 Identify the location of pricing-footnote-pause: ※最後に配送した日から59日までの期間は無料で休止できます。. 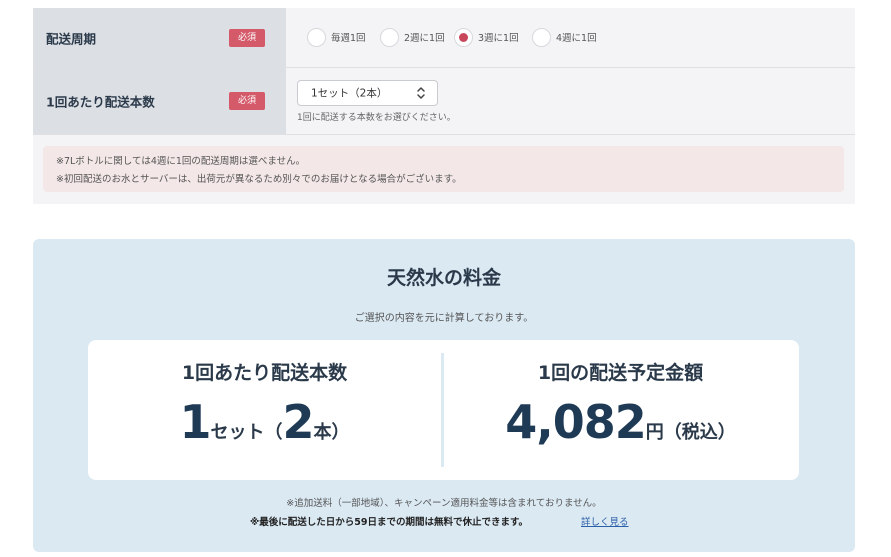
(389, 522).